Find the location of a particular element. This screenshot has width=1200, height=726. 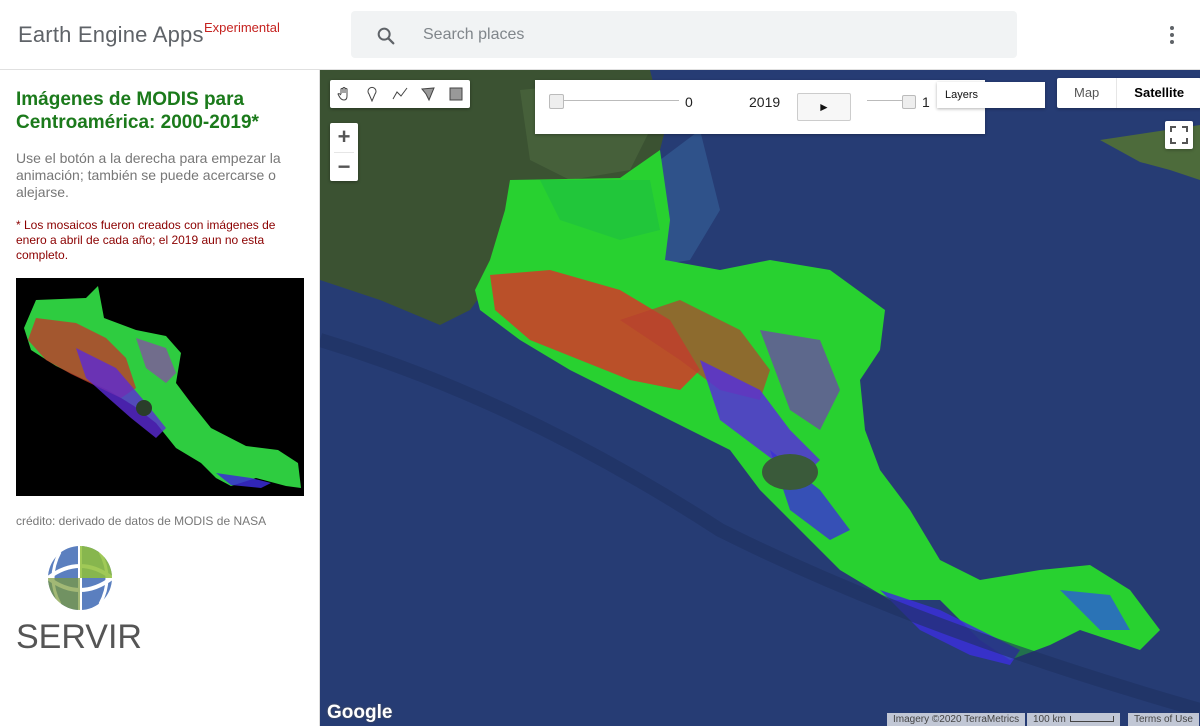

fullscreen-icon is located at coordinates (1179, 135).